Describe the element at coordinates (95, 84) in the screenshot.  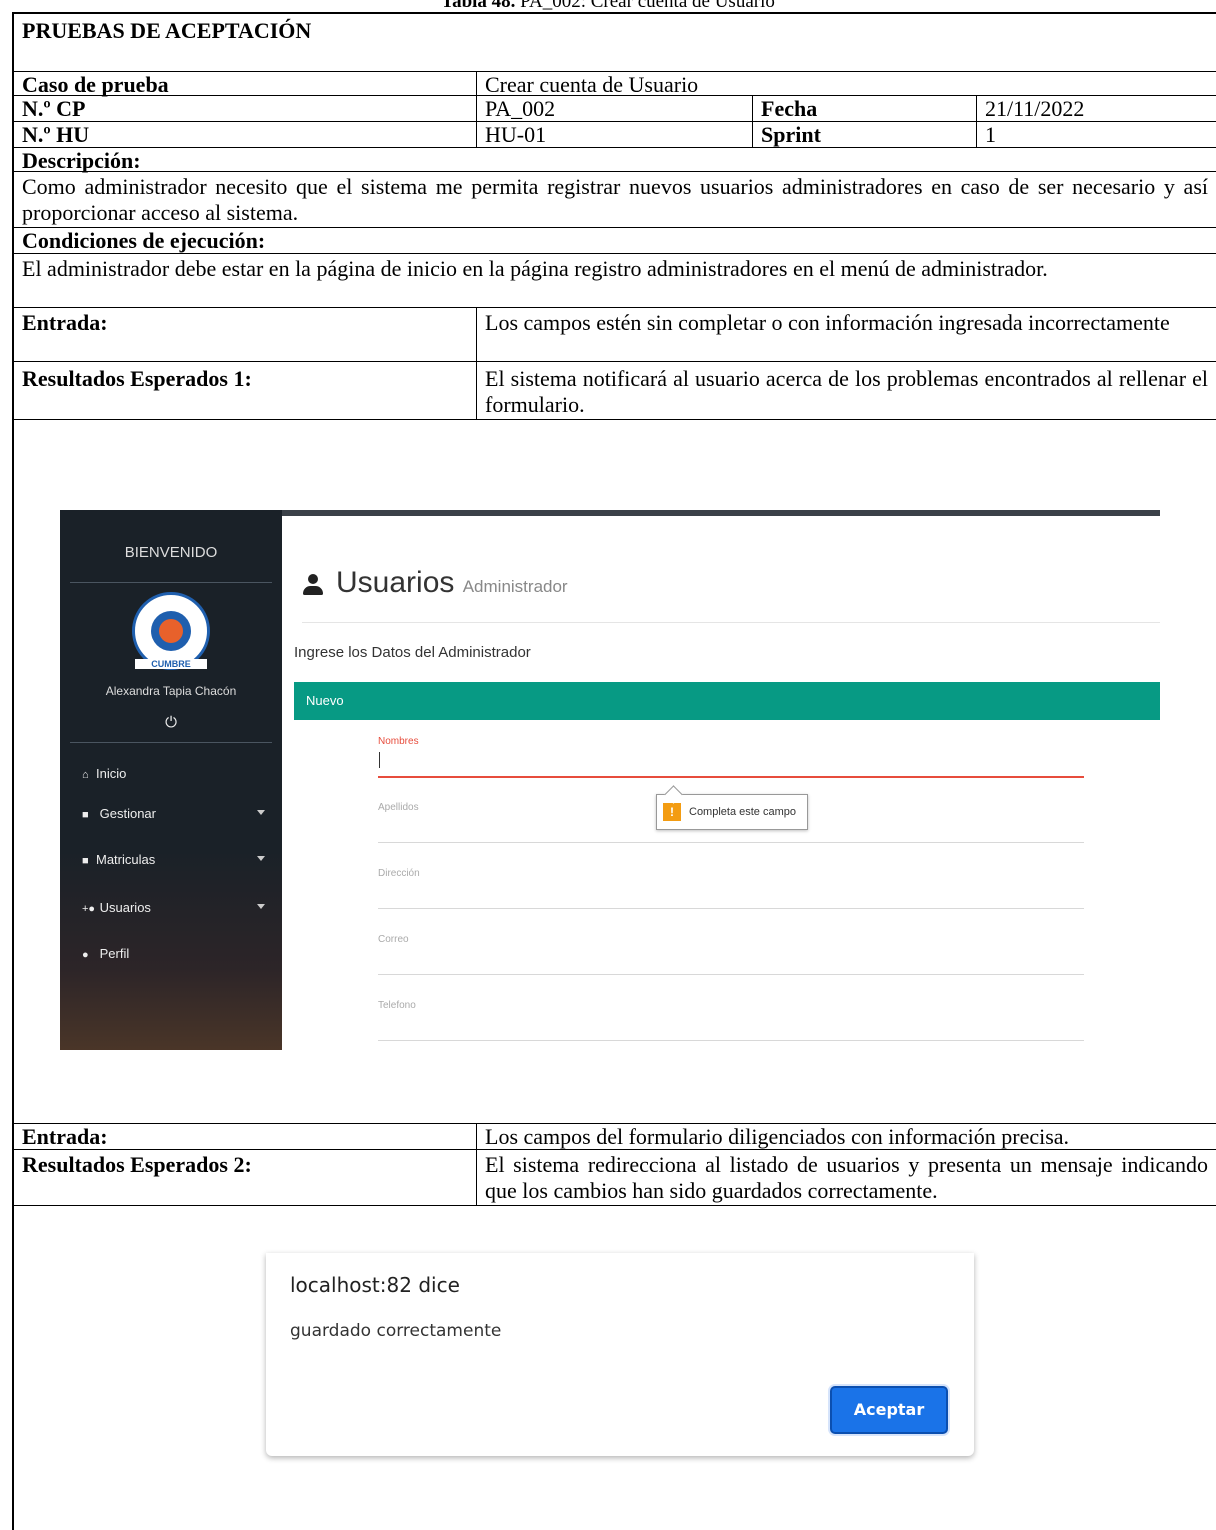
I see `case-label: Caso de prueba` at that location.